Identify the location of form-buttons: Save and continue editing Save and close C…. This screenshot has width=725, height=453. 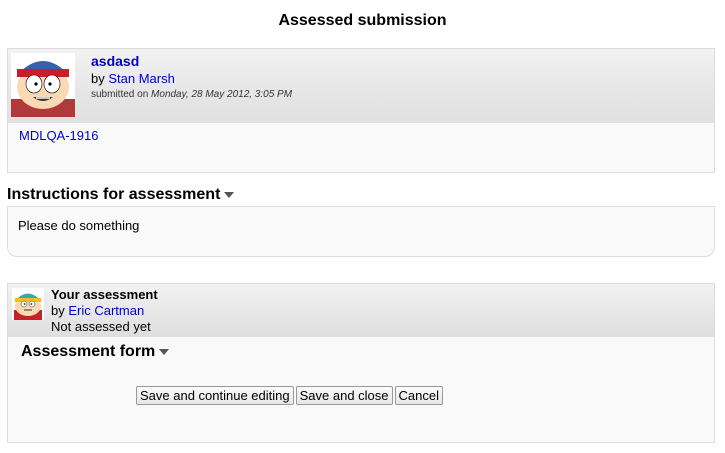
(290, 395).